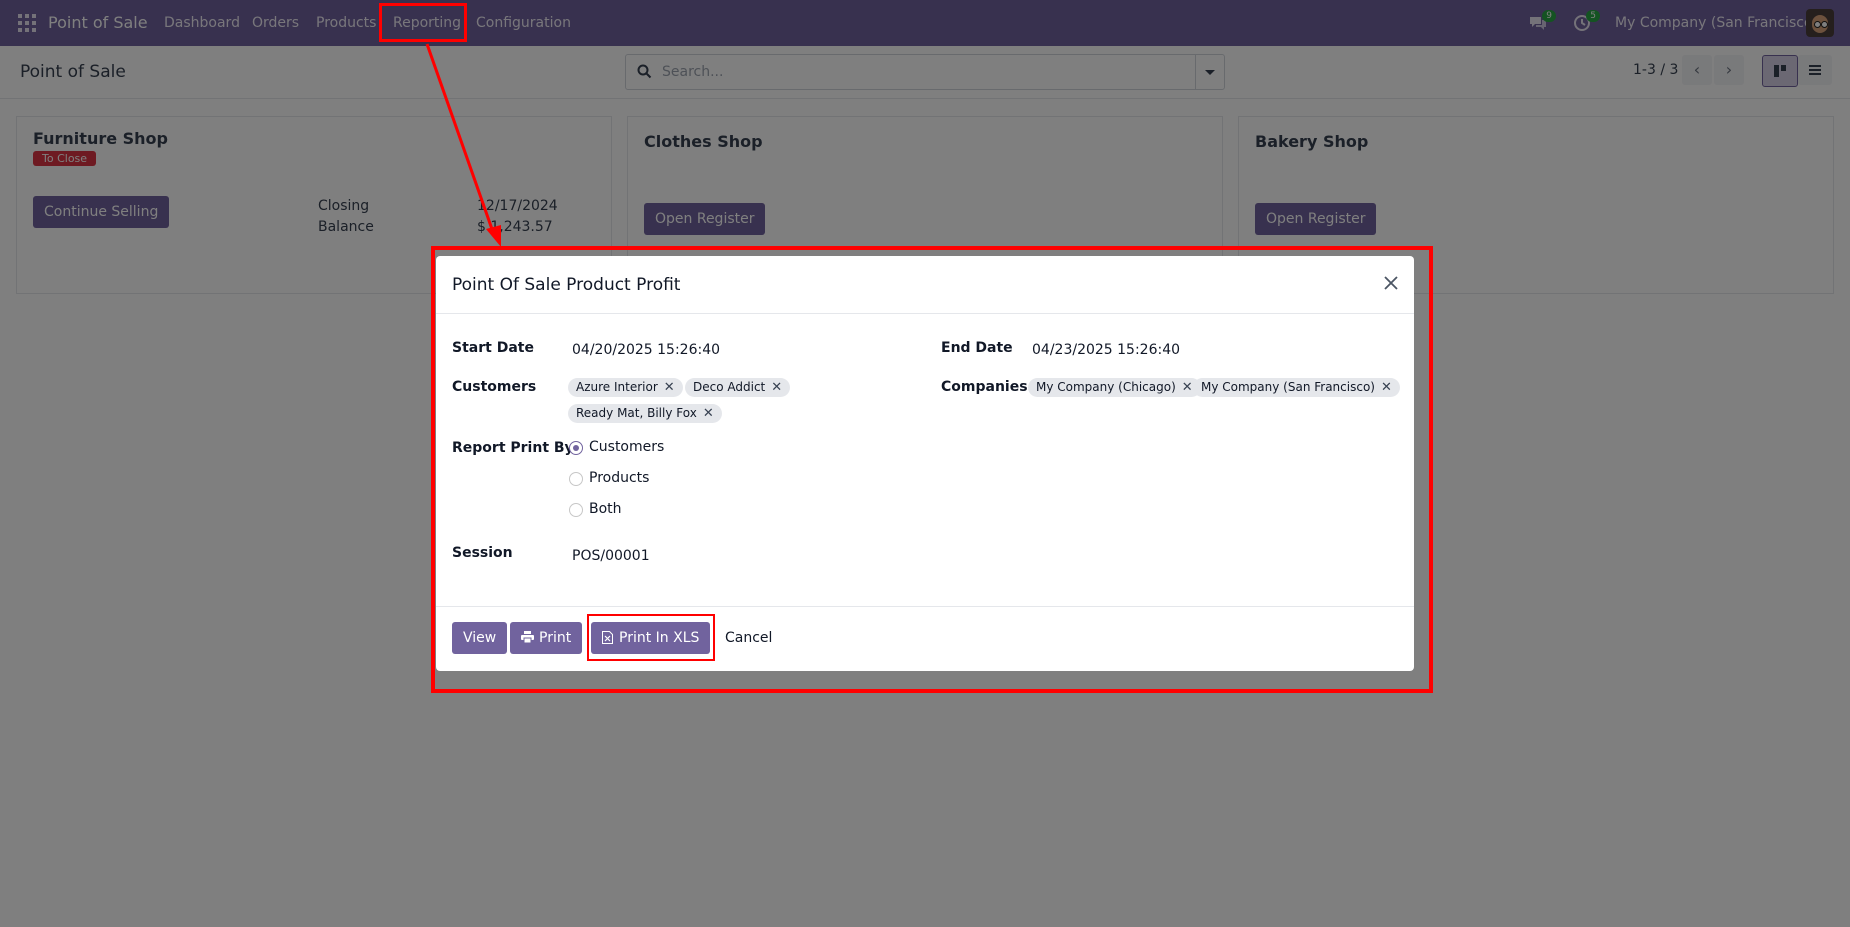 The image size is (1850, 927). I want to click on annotation-arrow, so click(463, 145).